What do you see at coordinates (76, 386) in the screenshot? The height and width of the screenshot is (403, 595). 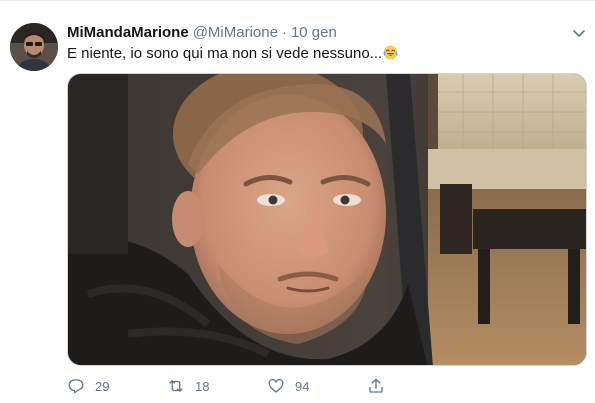 I see `reply-icon` at bounding box center [76, 386].